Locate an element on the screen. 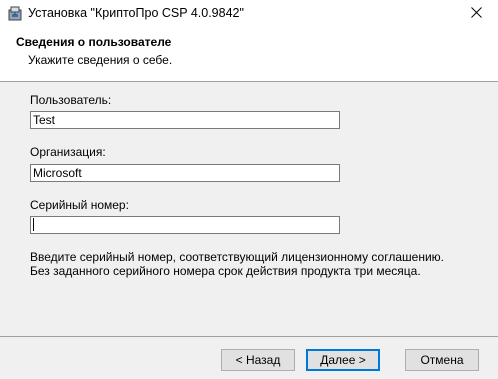 The image size is (498, 379). window-title: Установка "КриптоПро CSP 4.0.9842" is located at coordinates (136, 13).